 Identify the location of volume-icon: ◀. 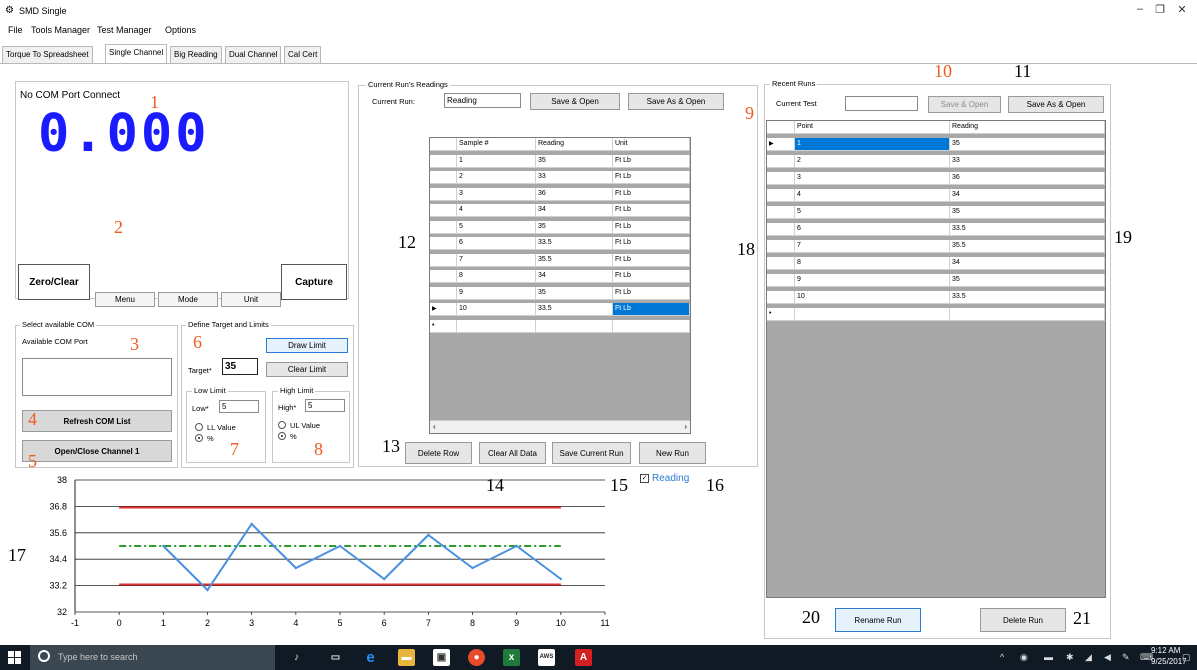
(1107, 657).